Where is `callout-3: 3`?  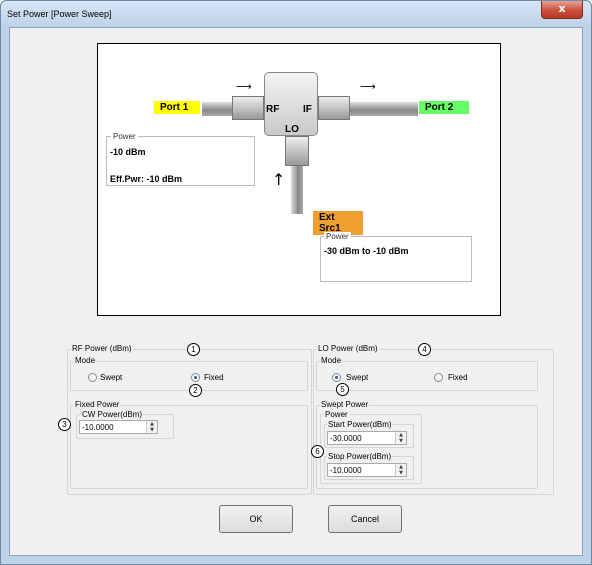
callout-3: 3 is located at coordinates (64, 424).